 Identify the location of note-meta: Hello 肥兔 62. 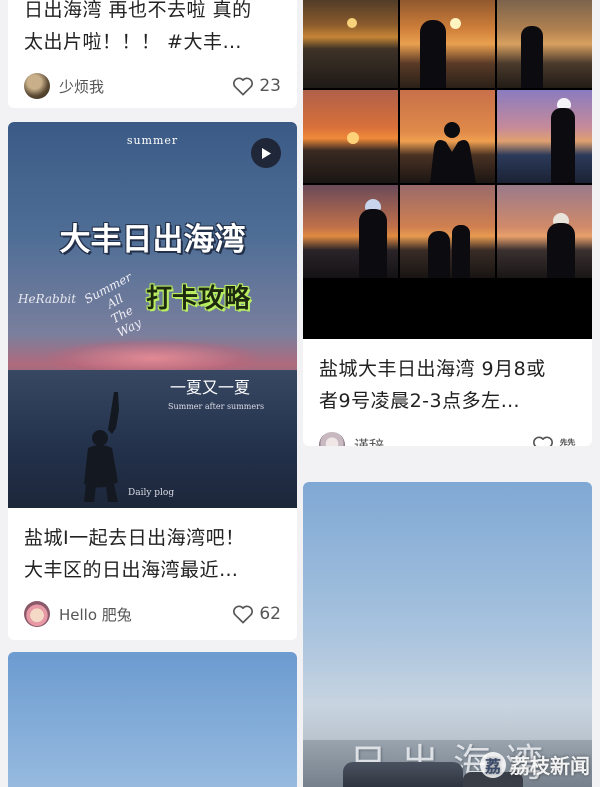
(152, 614).